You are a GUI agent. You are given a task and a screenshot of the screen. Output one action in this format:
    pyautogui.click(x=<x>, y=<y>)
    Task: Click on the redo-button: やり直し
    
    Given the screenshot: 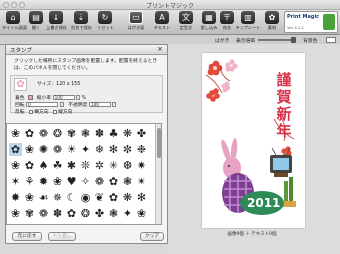 What is the action you would take?
    pyautogui.click(x=62, y=236)
    